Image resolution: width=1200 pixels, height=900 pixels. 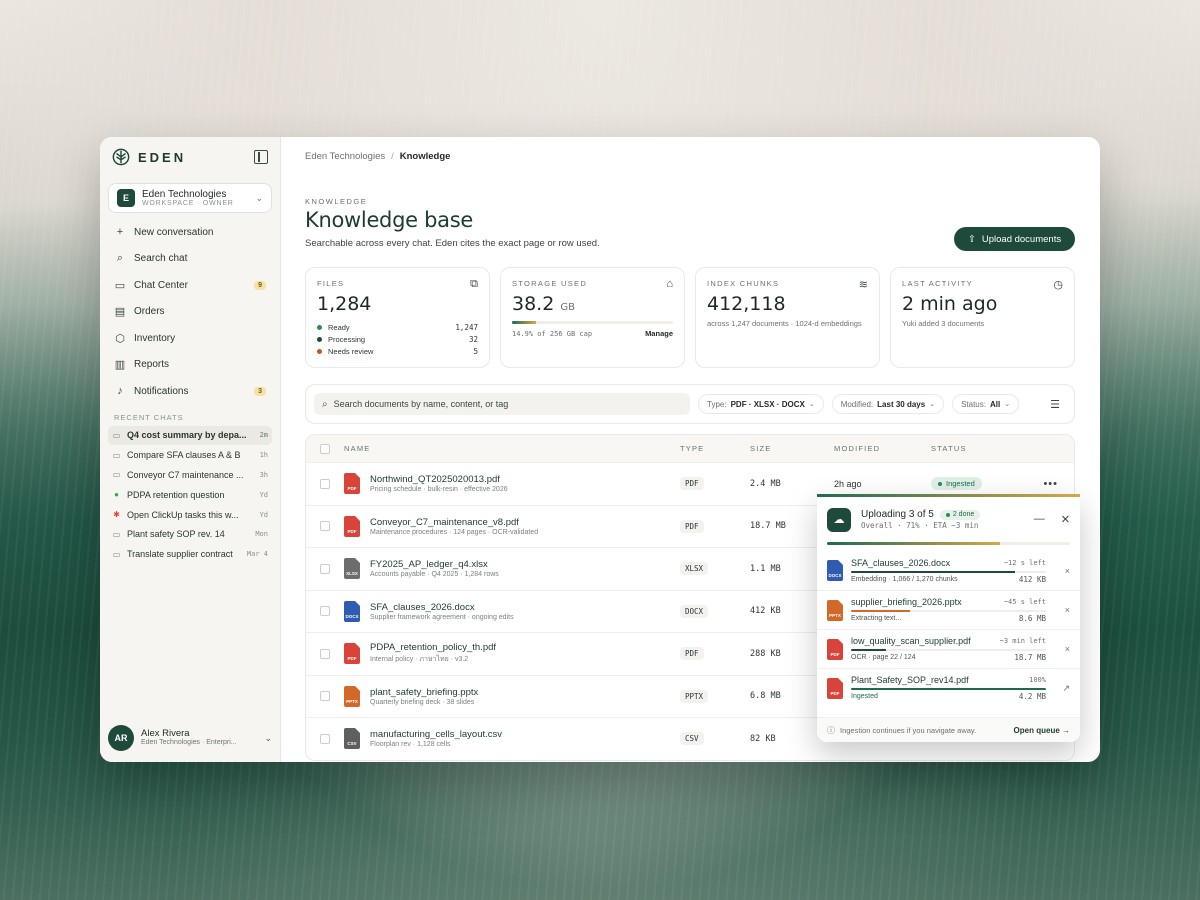 What do you see at coordinates (263, 514) in the screenshot?
I see `chat-time: Yd` at bounding box center [263, 514].